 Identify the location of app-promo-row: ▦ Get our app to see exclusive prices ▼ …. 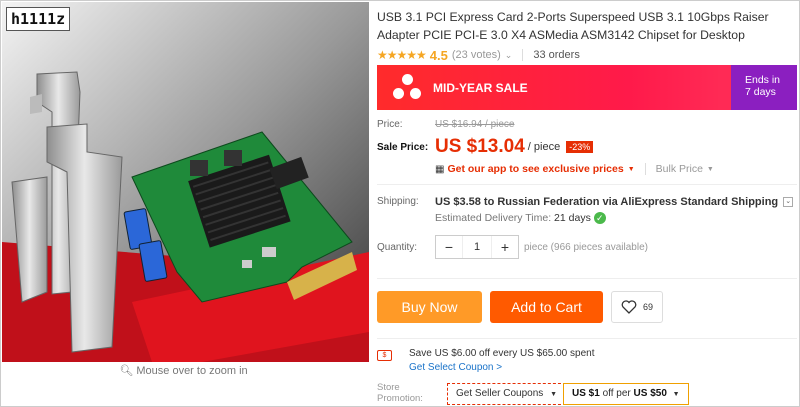
(587, 169).